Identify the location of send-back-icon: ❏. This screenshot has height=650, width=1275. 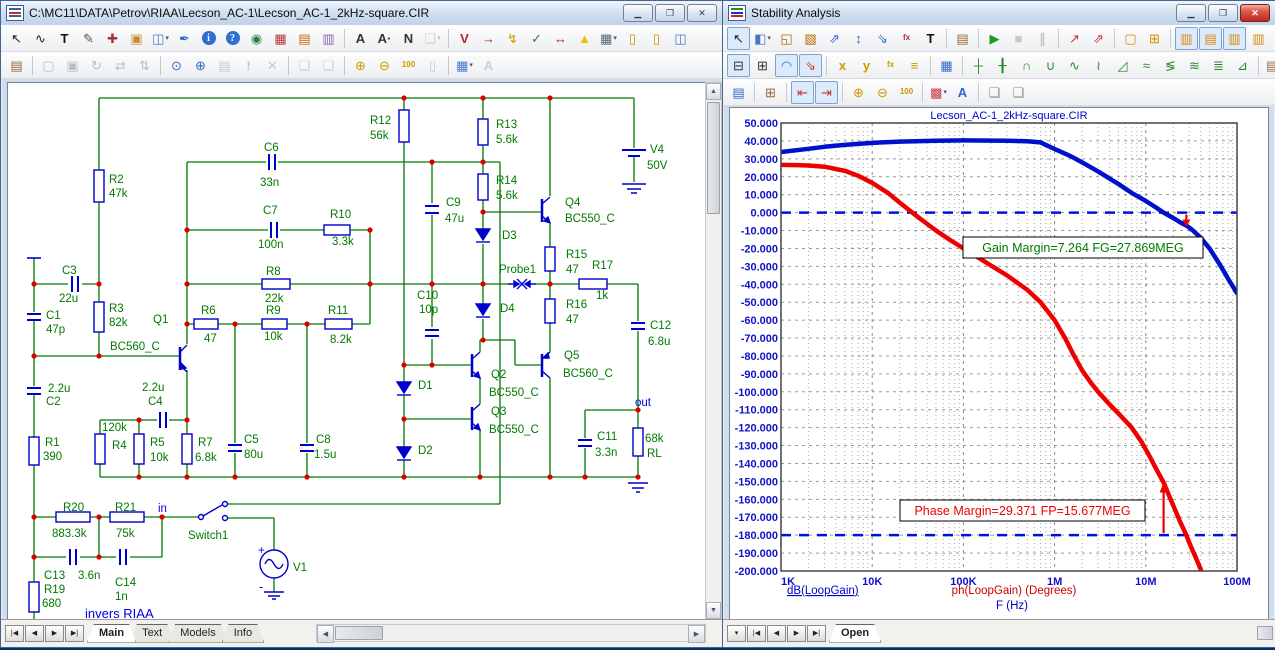
(1018, 92).